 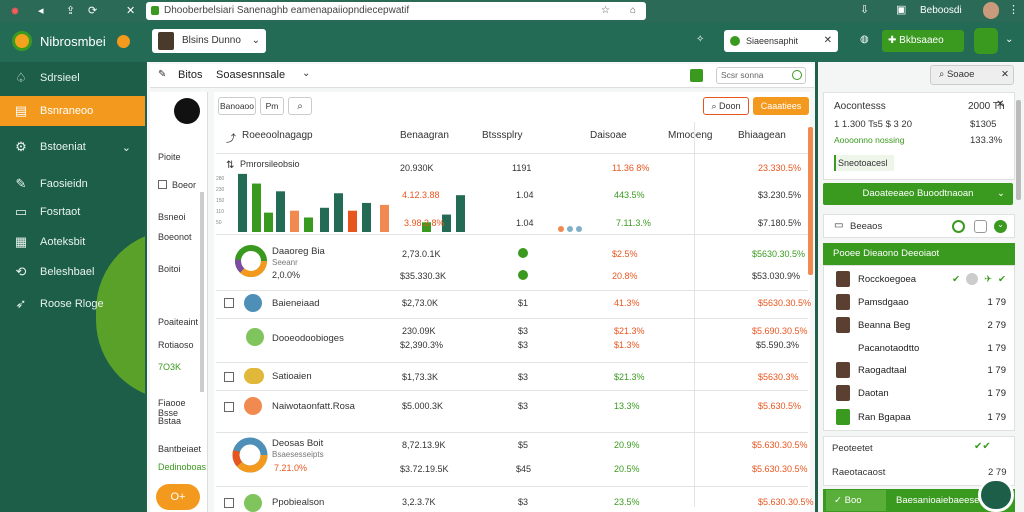 I want to click on refresh-icon: ⟳, so click(x=92, y=10).